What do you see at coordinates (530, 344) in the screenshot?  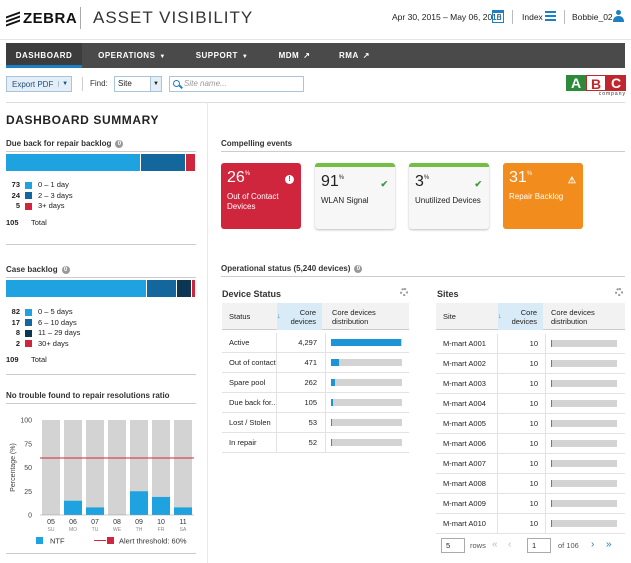 I see `table-row: M-mart A001 10` at bounding box center [530, 344].